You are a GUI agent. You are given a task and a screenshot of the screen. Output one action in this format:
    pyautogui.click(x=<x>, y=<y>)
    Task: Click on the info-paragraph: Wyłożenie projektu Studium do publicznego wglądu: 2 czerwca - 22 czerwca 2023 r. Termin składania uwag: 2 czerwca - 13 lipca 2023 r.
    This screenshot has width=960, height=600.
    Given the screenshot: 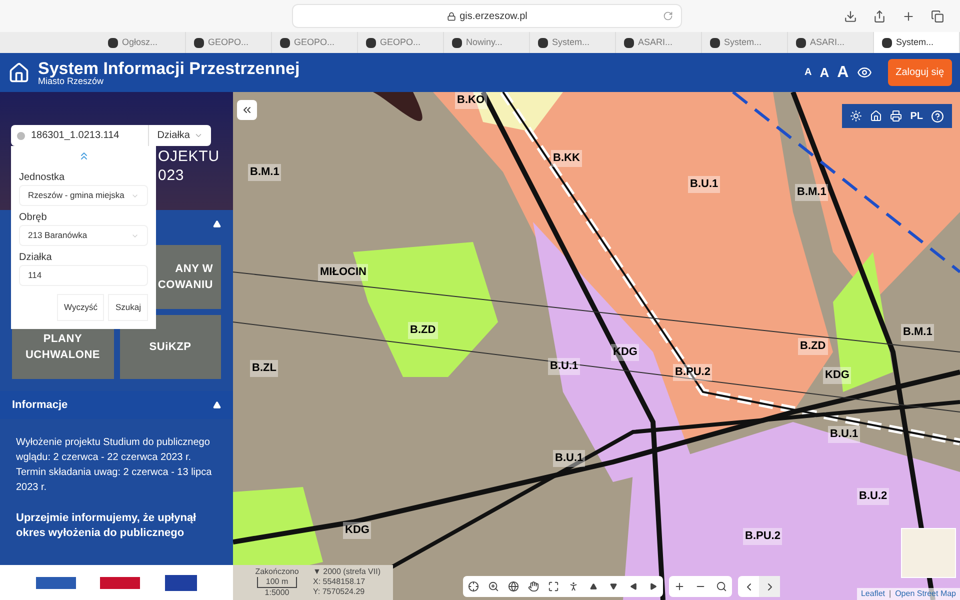 What is the action you would take?
    pyautogui.click(x=114, y=465)
    